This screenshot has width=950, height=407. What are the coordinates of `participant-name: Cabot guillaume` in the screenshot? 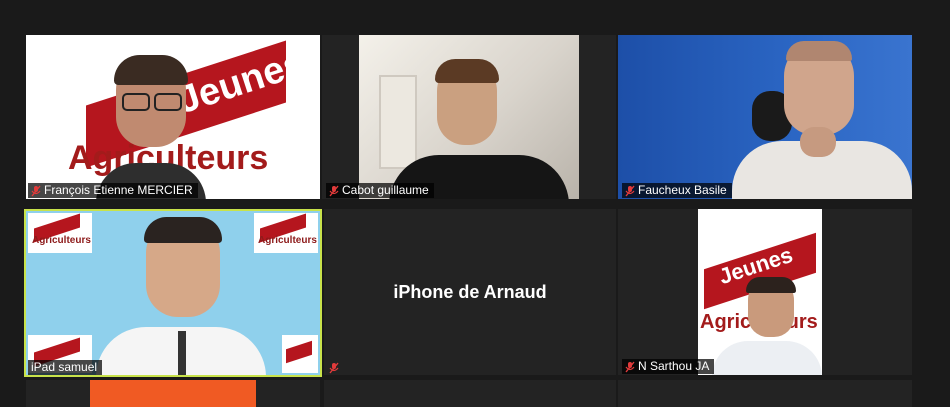 It's located at (385, 190).